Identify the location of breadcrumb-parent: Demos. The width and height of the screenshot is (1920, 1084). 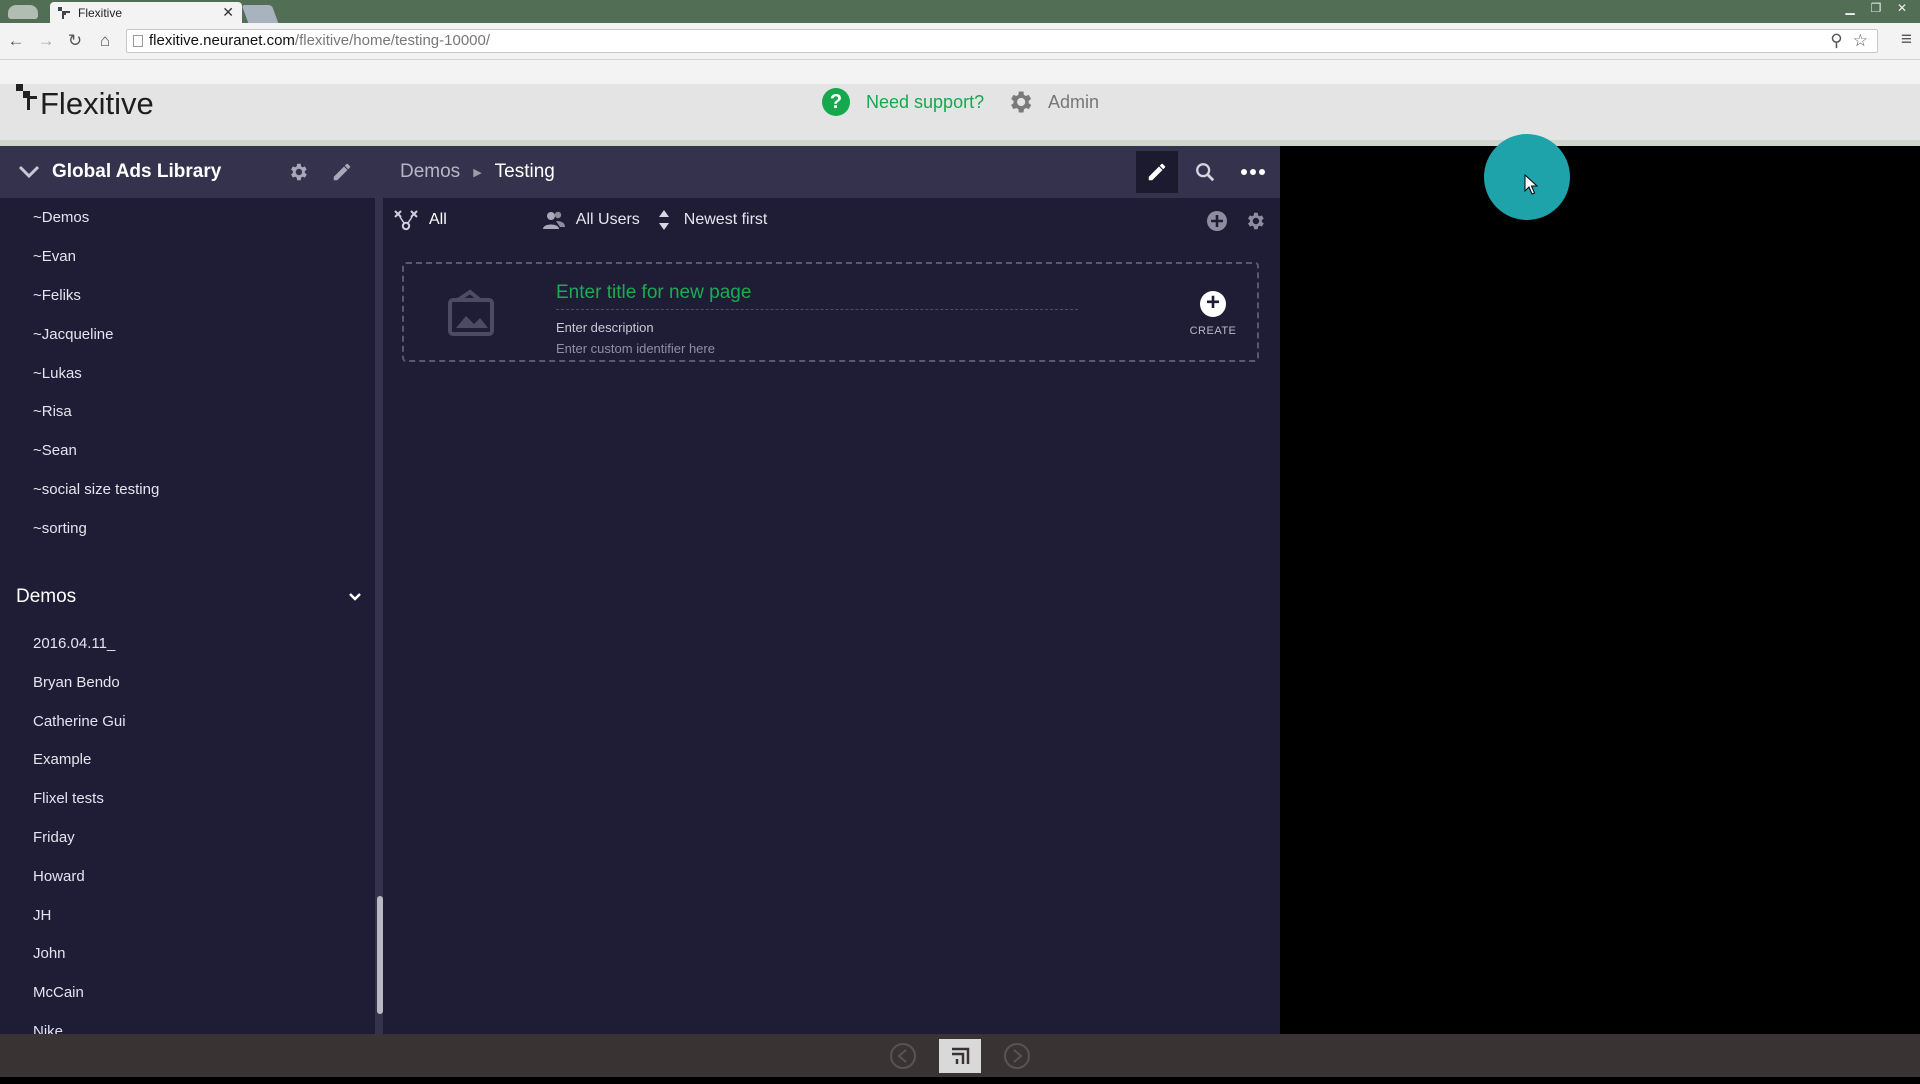
(430, 172).